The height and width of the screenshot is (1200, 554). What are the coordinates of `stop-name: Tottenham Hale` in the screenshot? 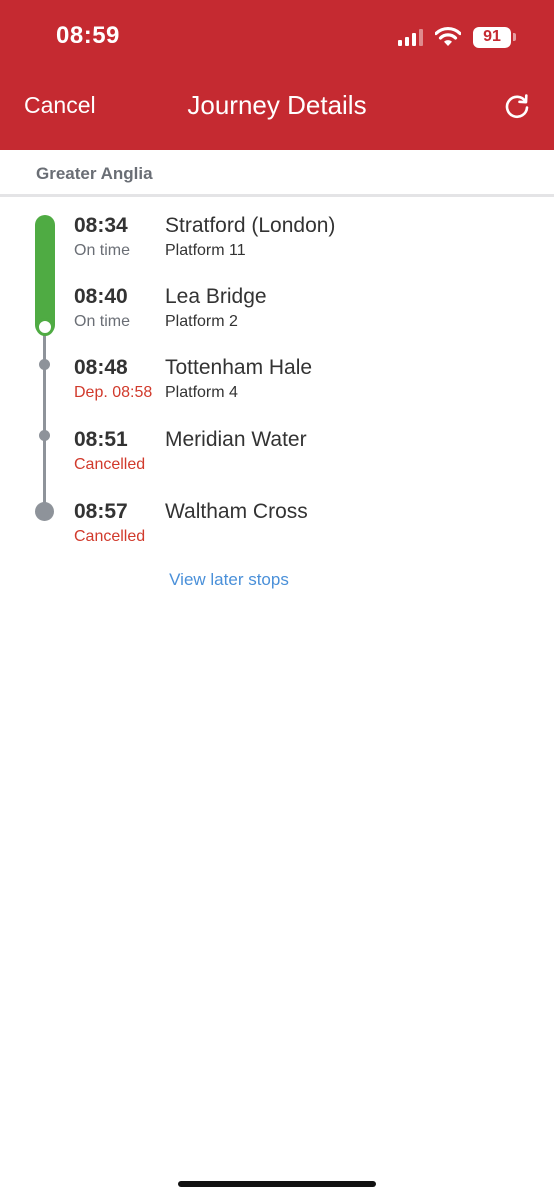 It's located at (239, 367).